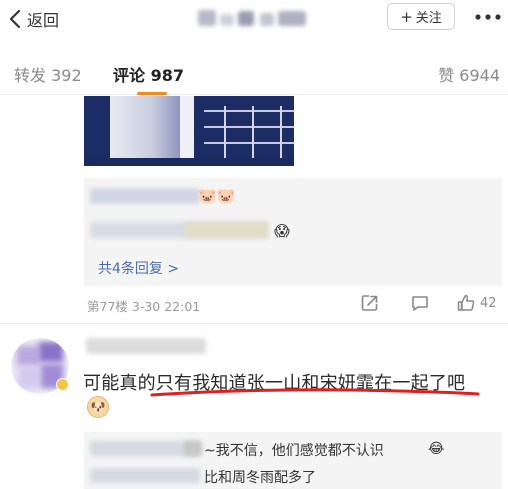 Image resolution: width=508 pixels, height=489 pixels. What do you see at coordinates (428, 18) in the screenshot?
I see `follow-label: 关注` at bounding box center [428, 18].